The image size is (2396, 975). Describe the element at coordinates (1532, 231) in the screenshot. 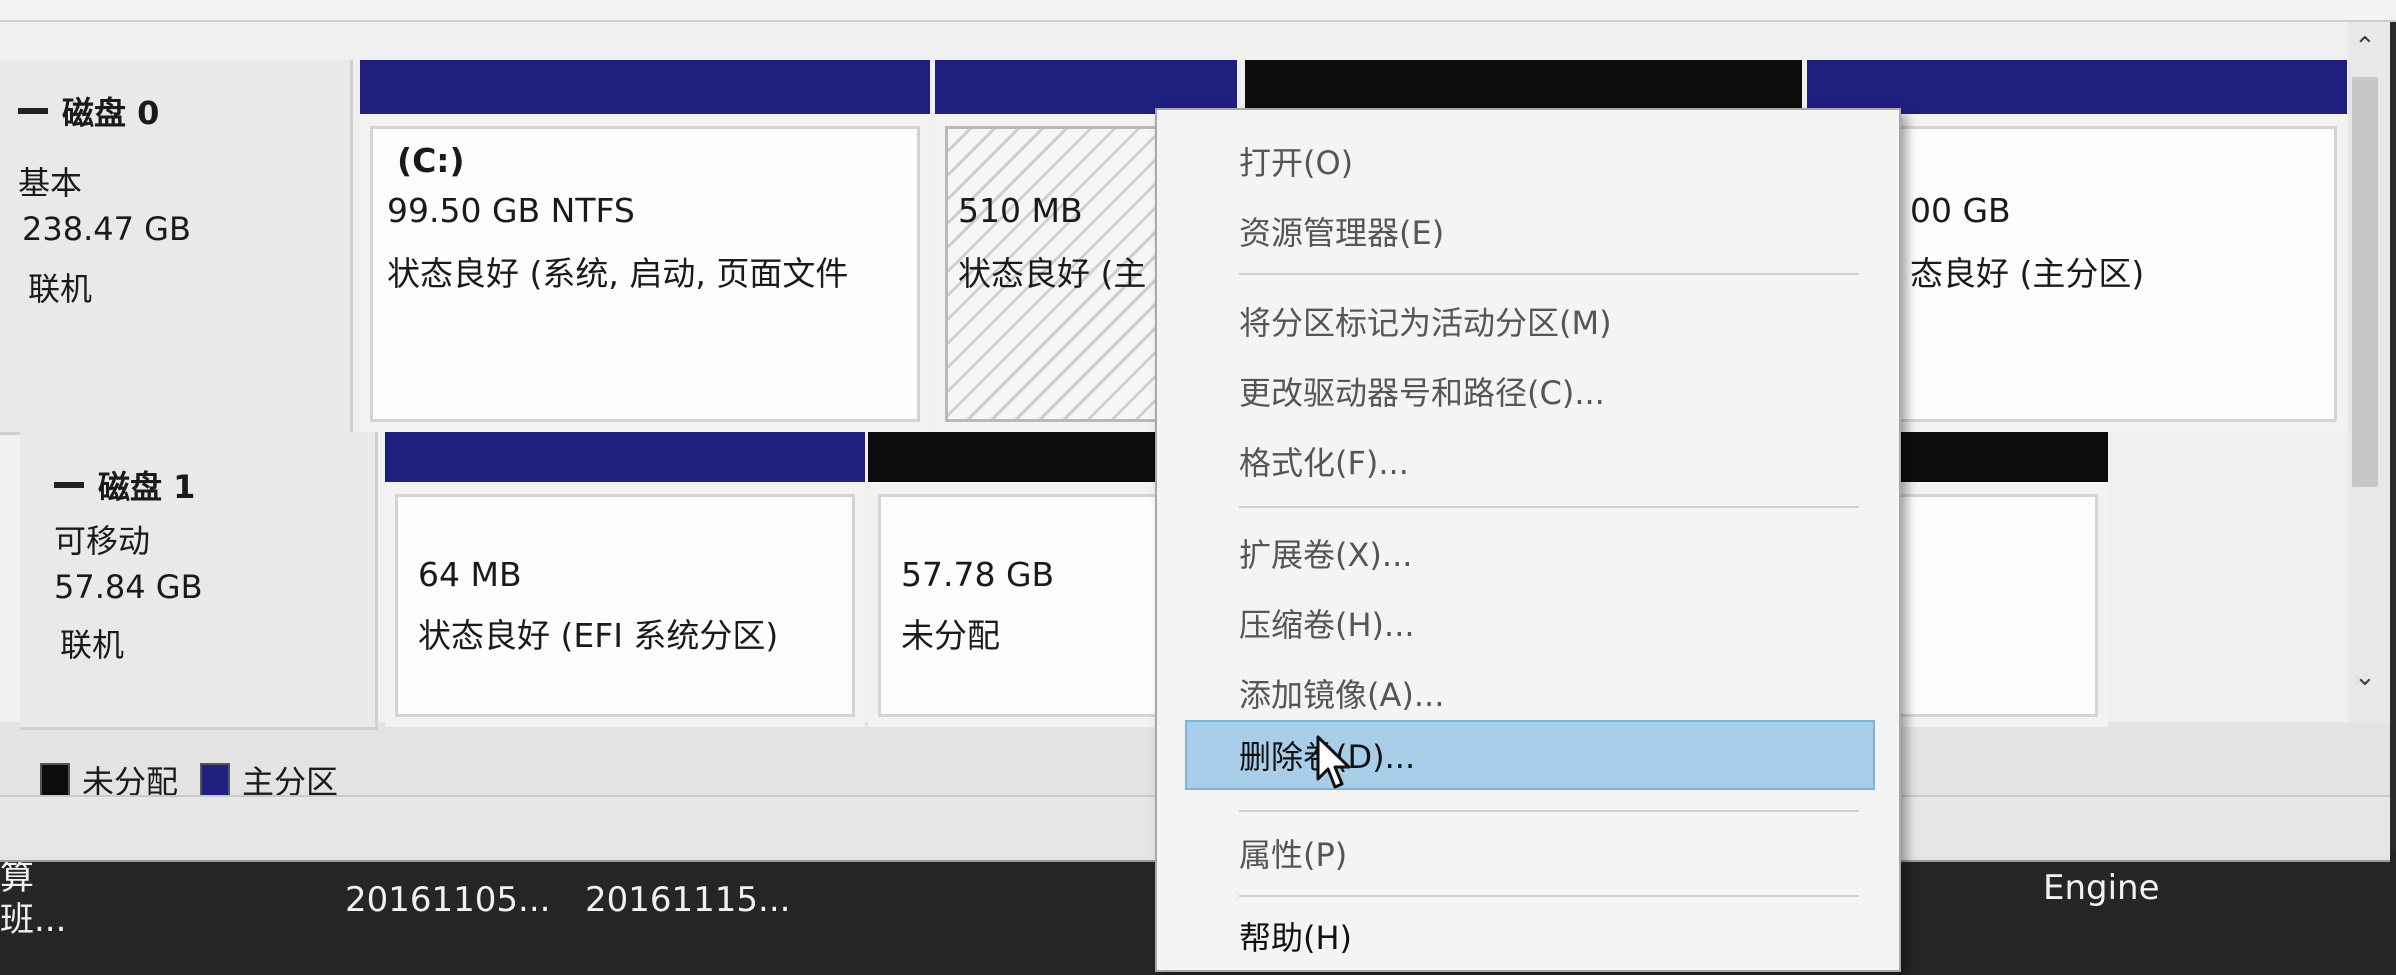

I see `menu-item-explorer: 资源管理器(E)` at that location.